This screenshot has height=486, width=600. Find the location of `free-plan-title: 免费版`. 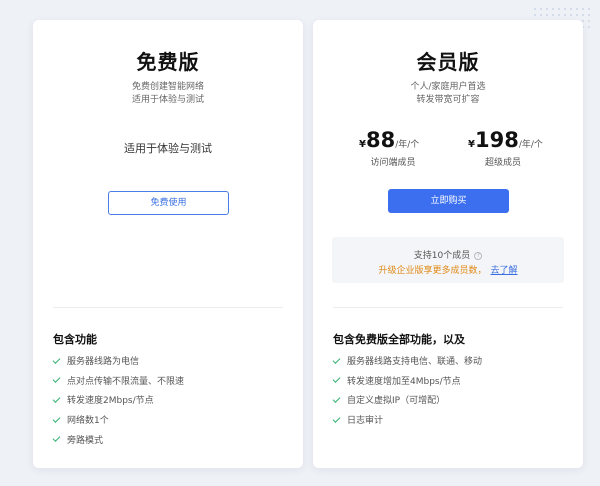

free-plan-title: 免费版 is located at coordinates (168, 62).